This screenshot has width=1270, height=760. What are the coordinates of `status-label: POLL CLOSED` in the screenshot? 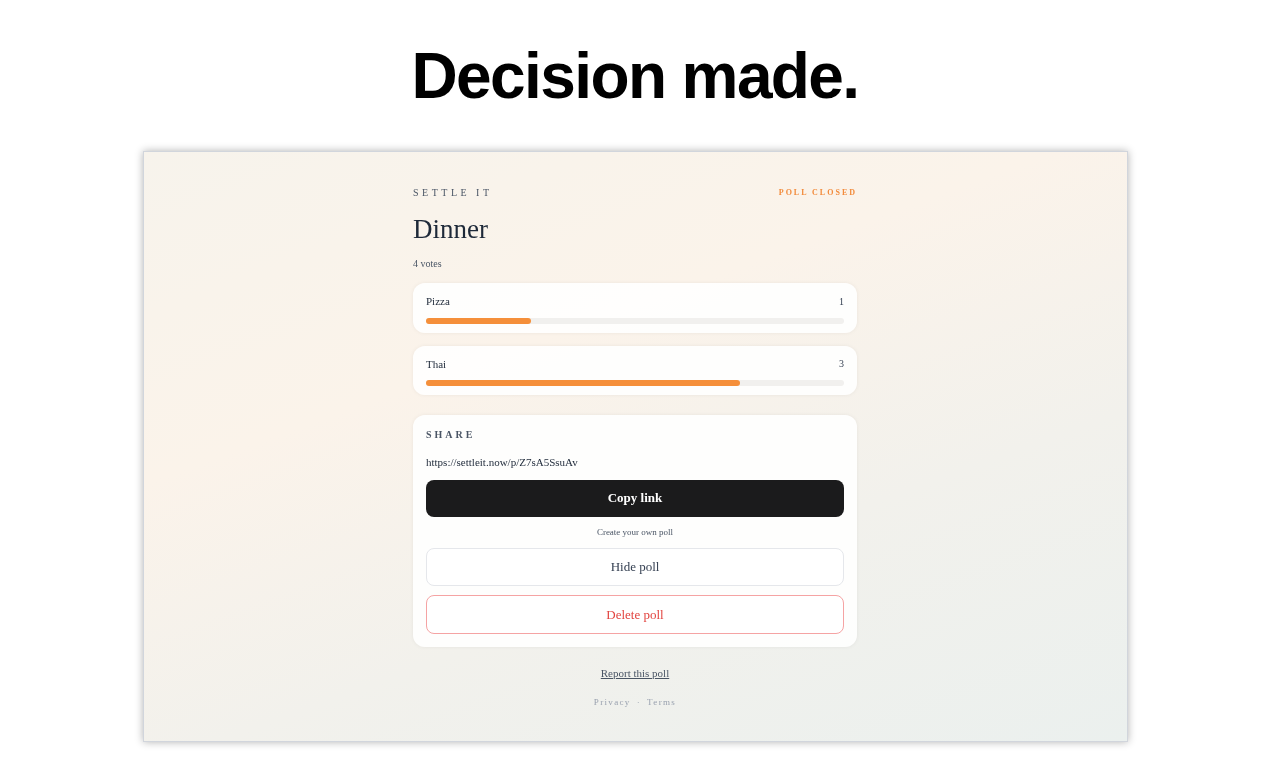 It's located at (817, 192).